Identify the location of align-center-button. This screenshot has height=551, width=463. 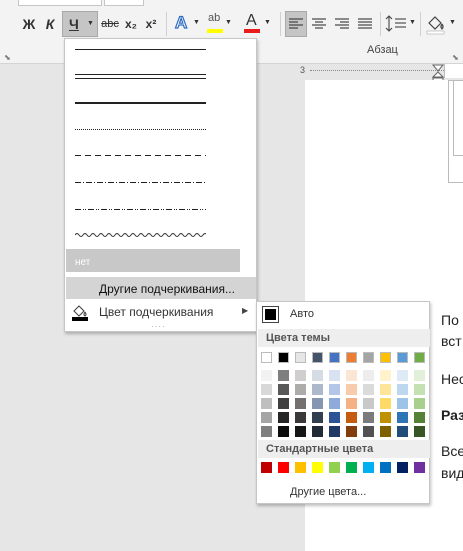
(319, 24).